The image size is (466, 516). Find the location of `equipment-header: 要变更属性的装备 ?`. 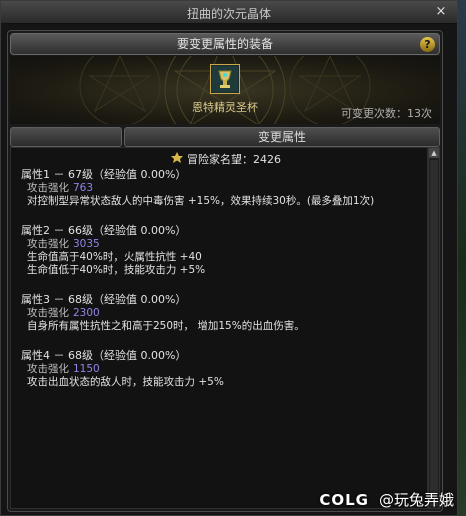

equipment-header: 要变更属性的装备 ? is located at coordinates (225, 44).